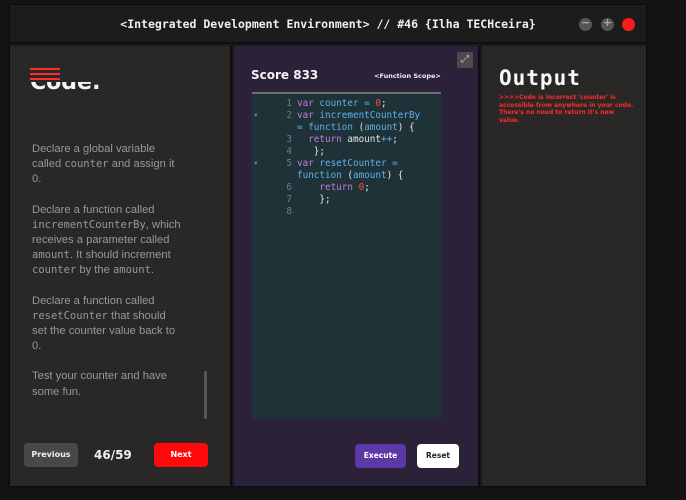  I want to click on minimize-icon: −, so click(585, 22).